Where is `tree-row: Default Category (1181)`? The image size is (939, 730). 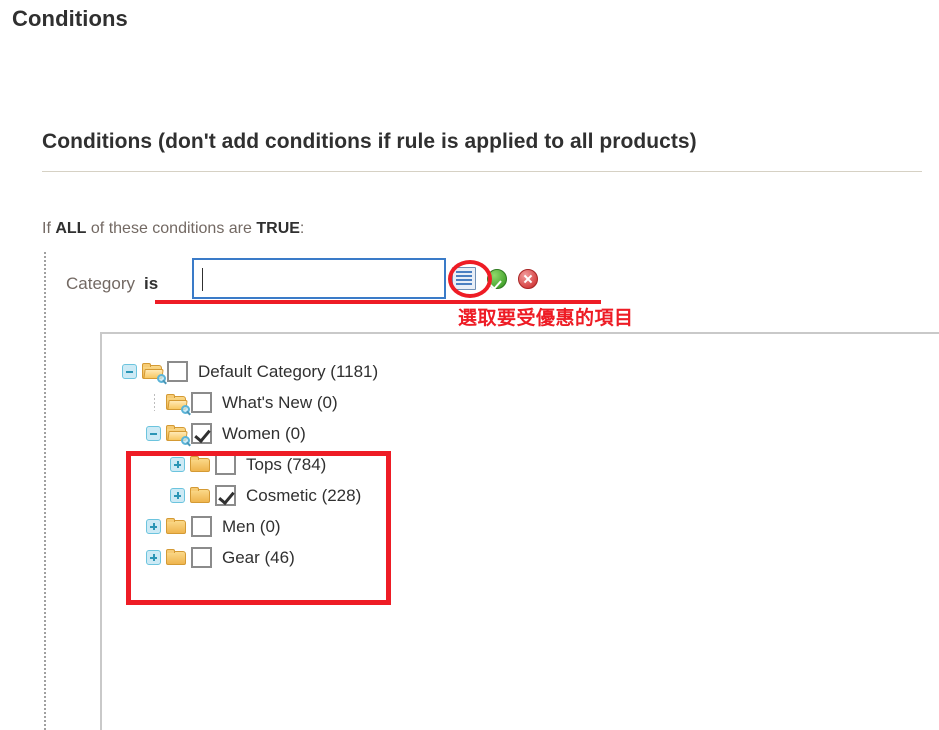 tree-row: Default Category (1181) is located at coordinates (520, 371).